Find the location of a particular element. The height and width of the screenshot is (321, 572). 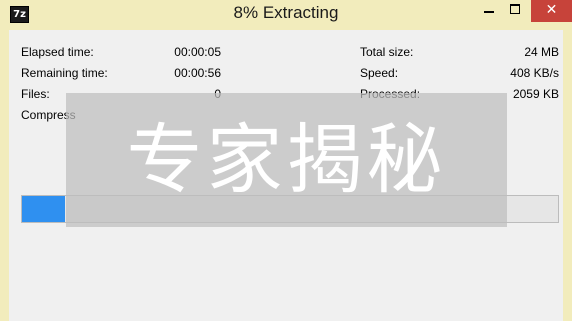

speed-label: Speed: is located at coordinates (379, 73).